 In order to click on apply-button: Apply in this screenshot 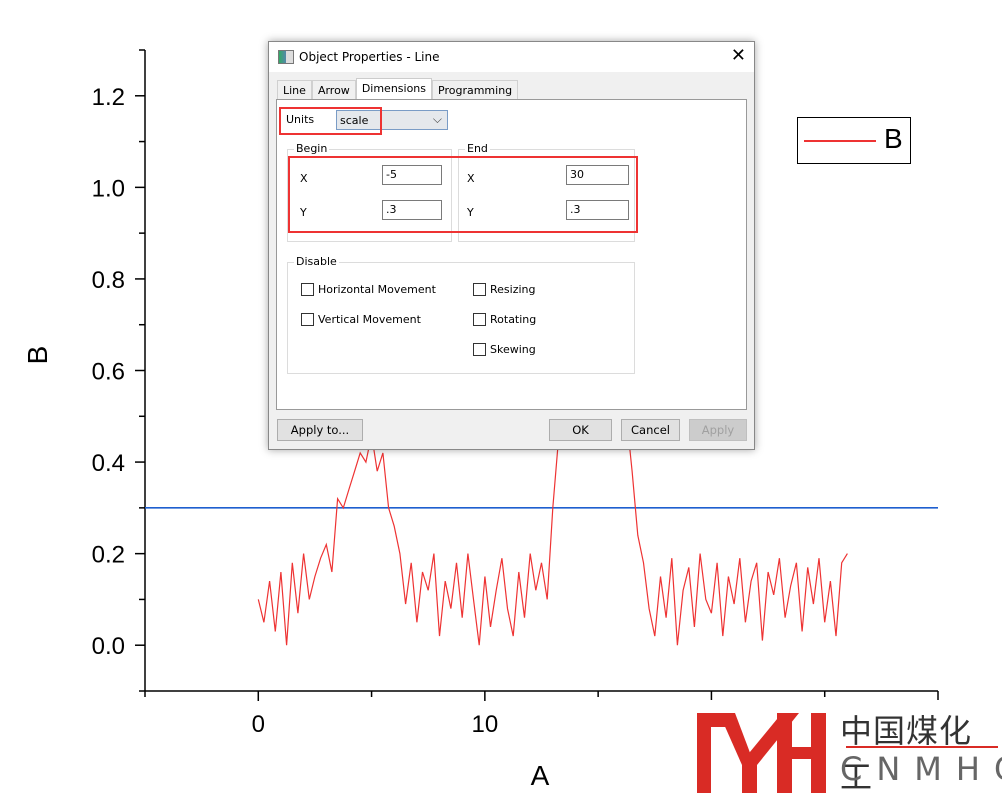, I will do `click(718, 430)`.